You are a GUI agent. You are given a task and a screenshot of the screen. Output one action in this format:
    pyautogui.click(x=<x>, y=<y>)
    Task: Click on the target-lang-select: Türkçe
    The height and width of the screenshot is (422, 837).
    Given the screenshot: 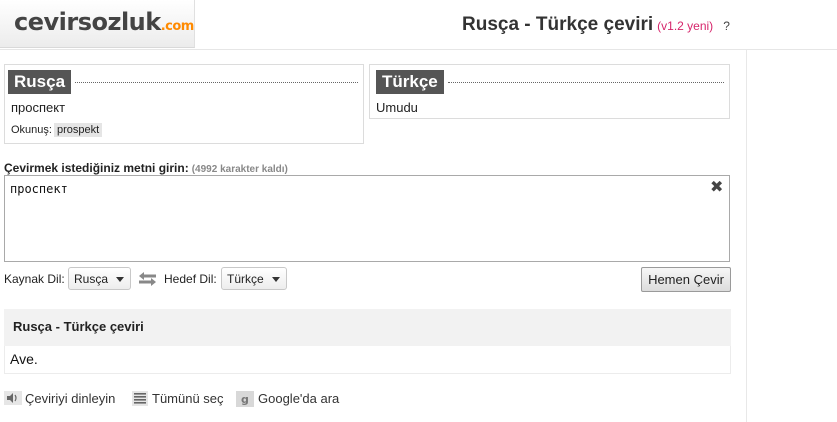 What is the action you would take?
    pyautogui.click(x=254, y=278)
    